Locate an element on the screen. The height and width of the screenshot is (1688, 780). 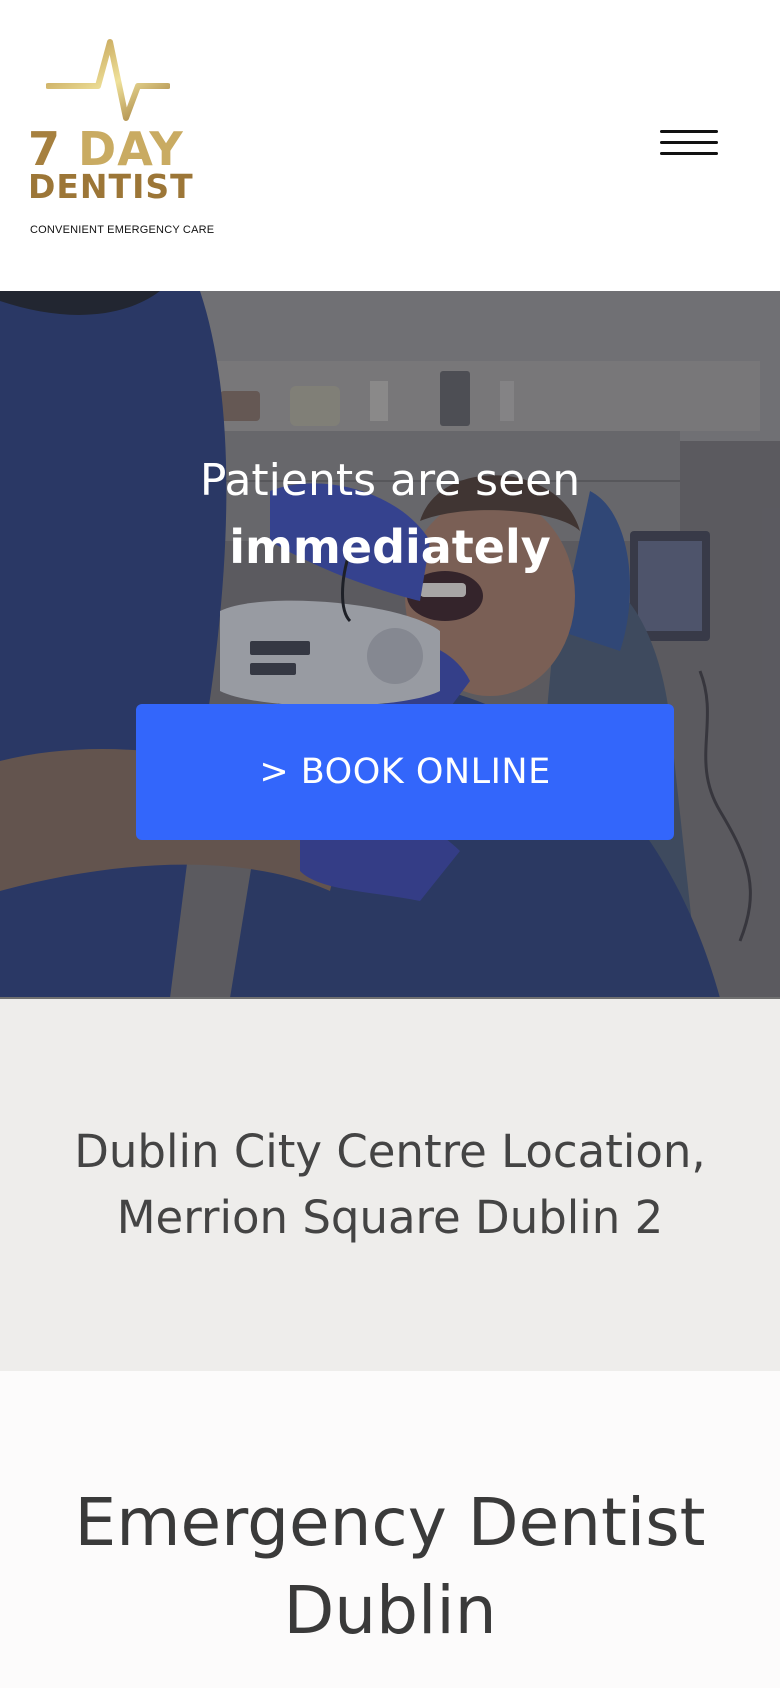
hamburger-menu-icon is located at coordinates (689, 131).